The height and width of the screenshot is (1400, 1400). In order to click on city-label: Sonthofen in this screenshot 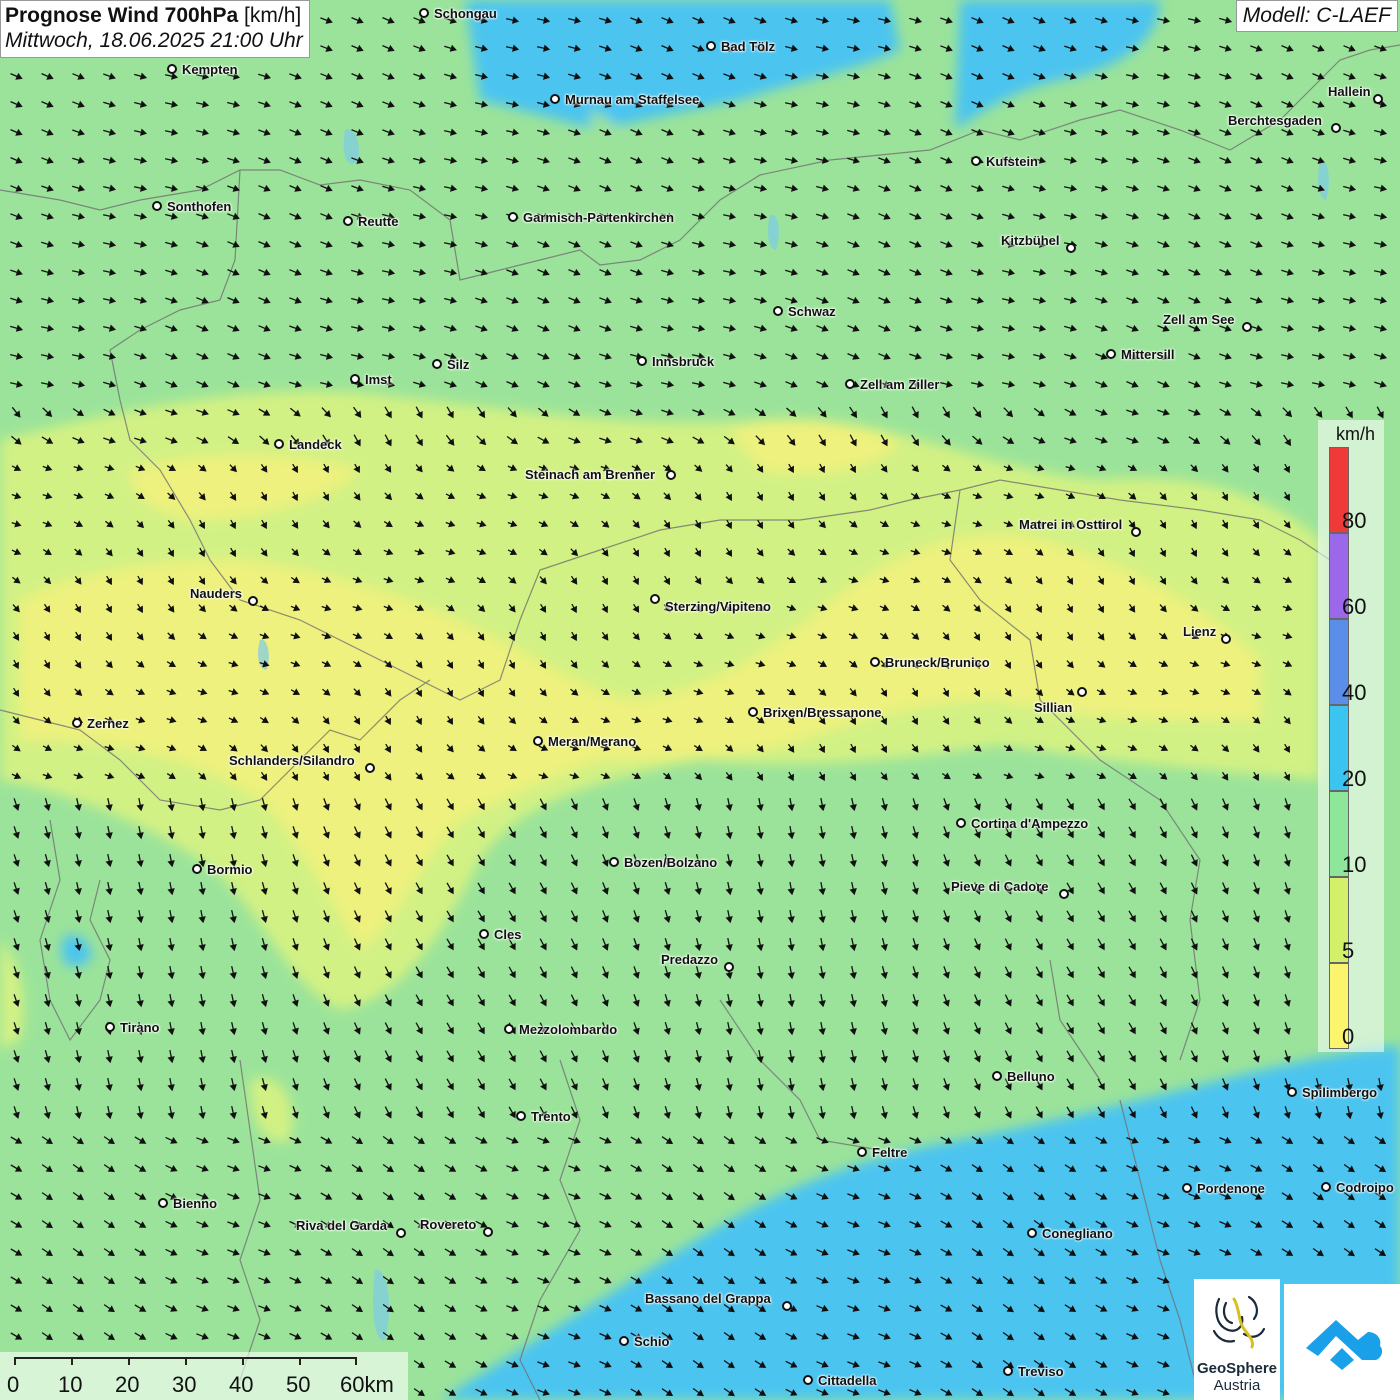, I will do `click(199, 206)`.